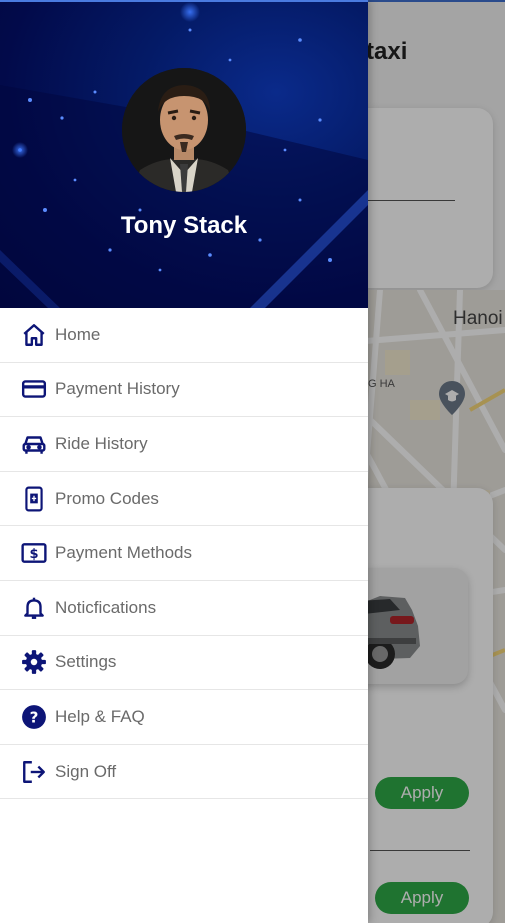 The width and height of the screenshot is (505, 923). Describe the element at coordinates (34, 444) in the screenshot. I see `car-icon` at that location.